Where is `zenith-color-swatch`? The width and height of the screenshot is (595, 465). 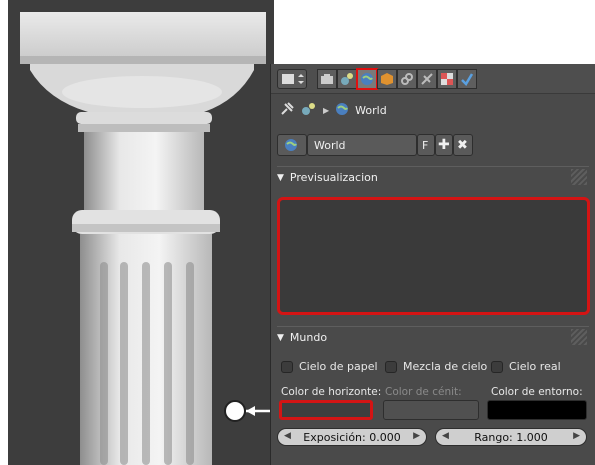
zenith-color-swatch is located at coordinates (431, 410).